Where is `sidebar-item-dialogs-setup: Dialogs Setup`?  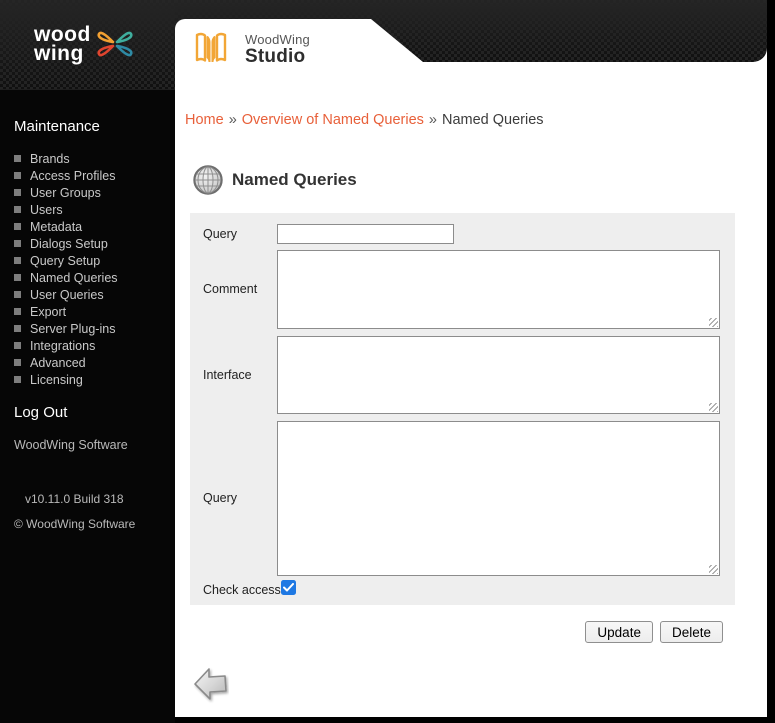
sidebar-item-dialogs-setup: Dialogs Setup is located at coordinates (87, 243).